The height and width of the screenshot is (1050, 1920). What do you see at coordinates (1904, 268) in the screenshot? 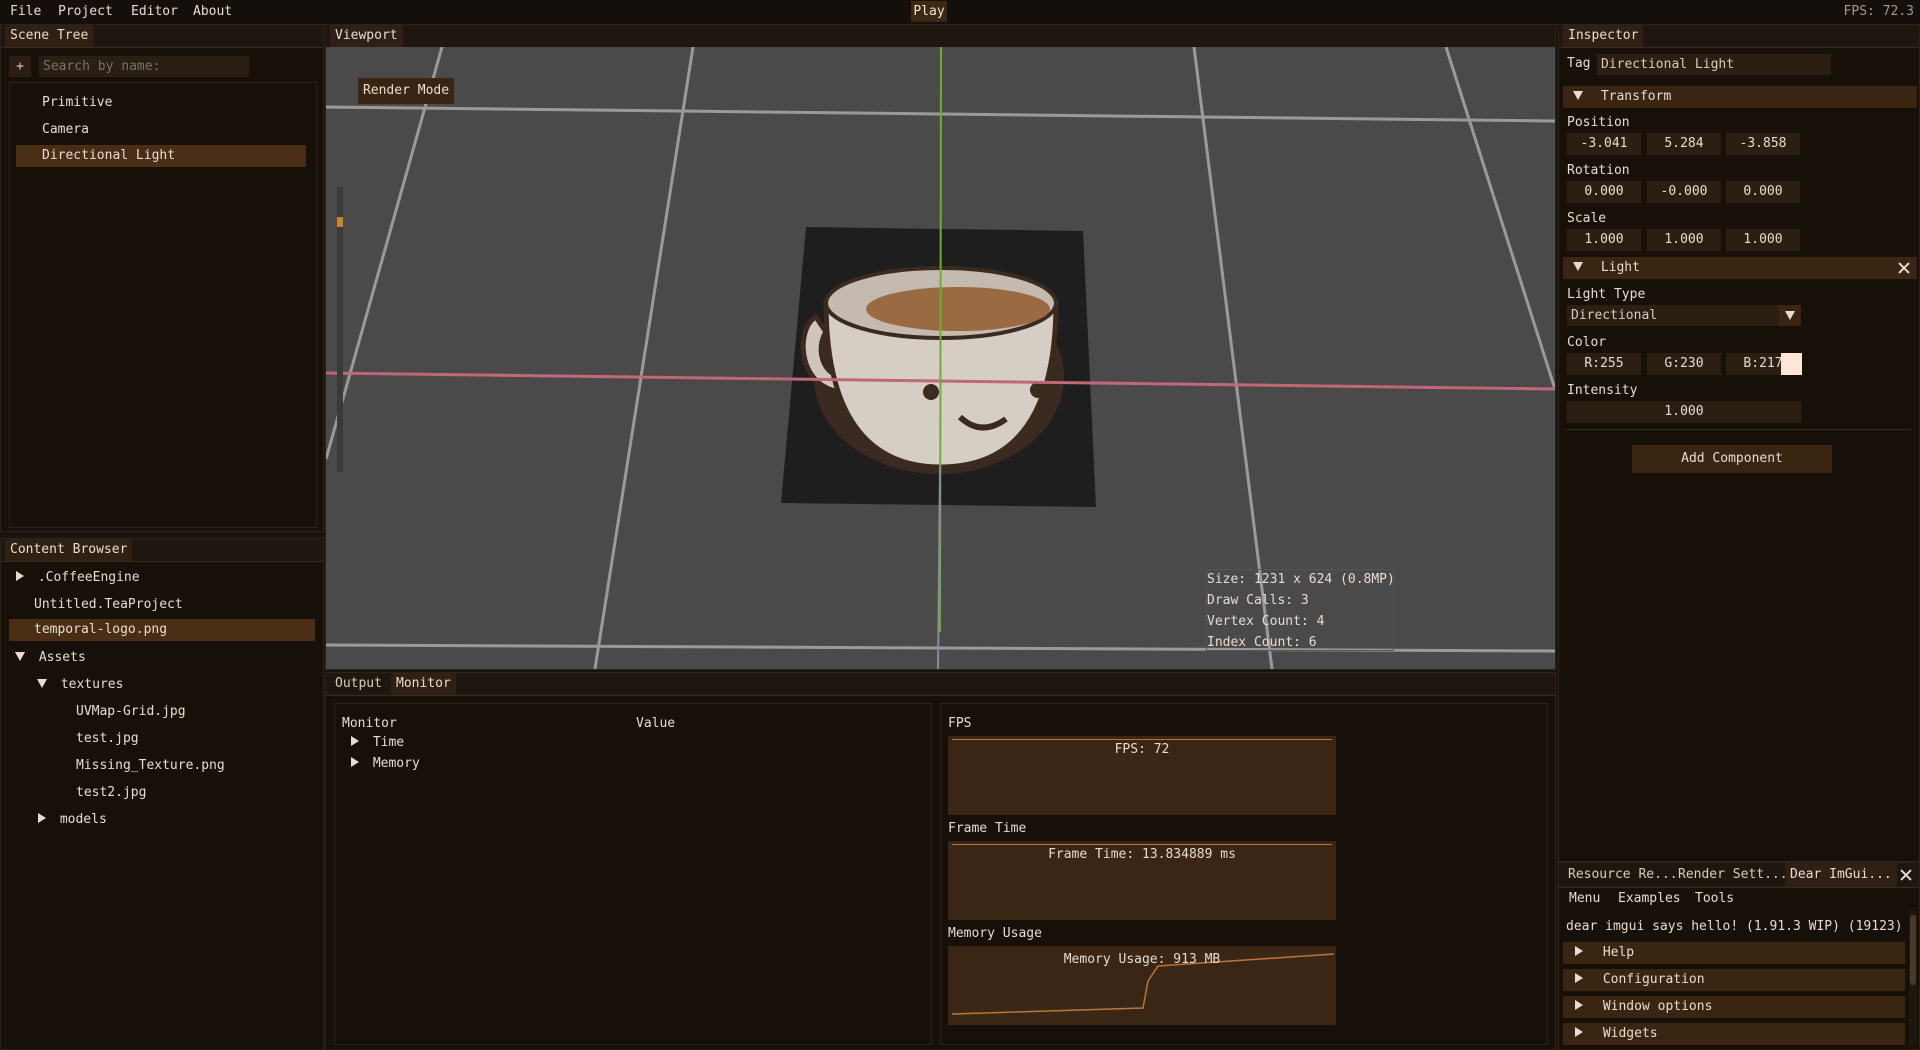
I see `remove-component-icon` at bounding box center [1904, 268].